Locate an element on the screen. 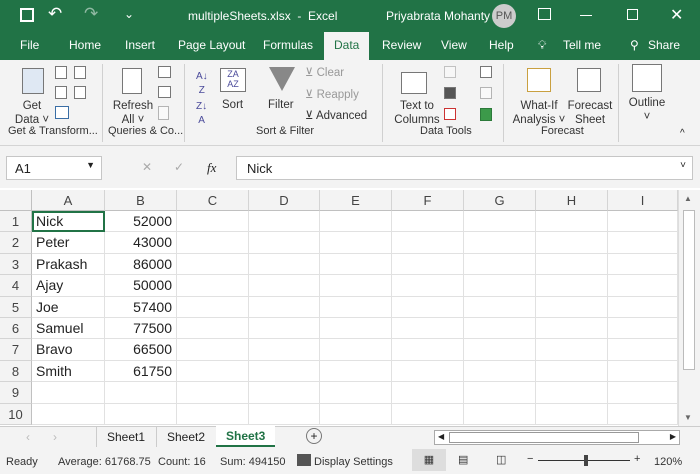 The image size is (700, 474). from-table-icon is located at coordinates (62, 112).